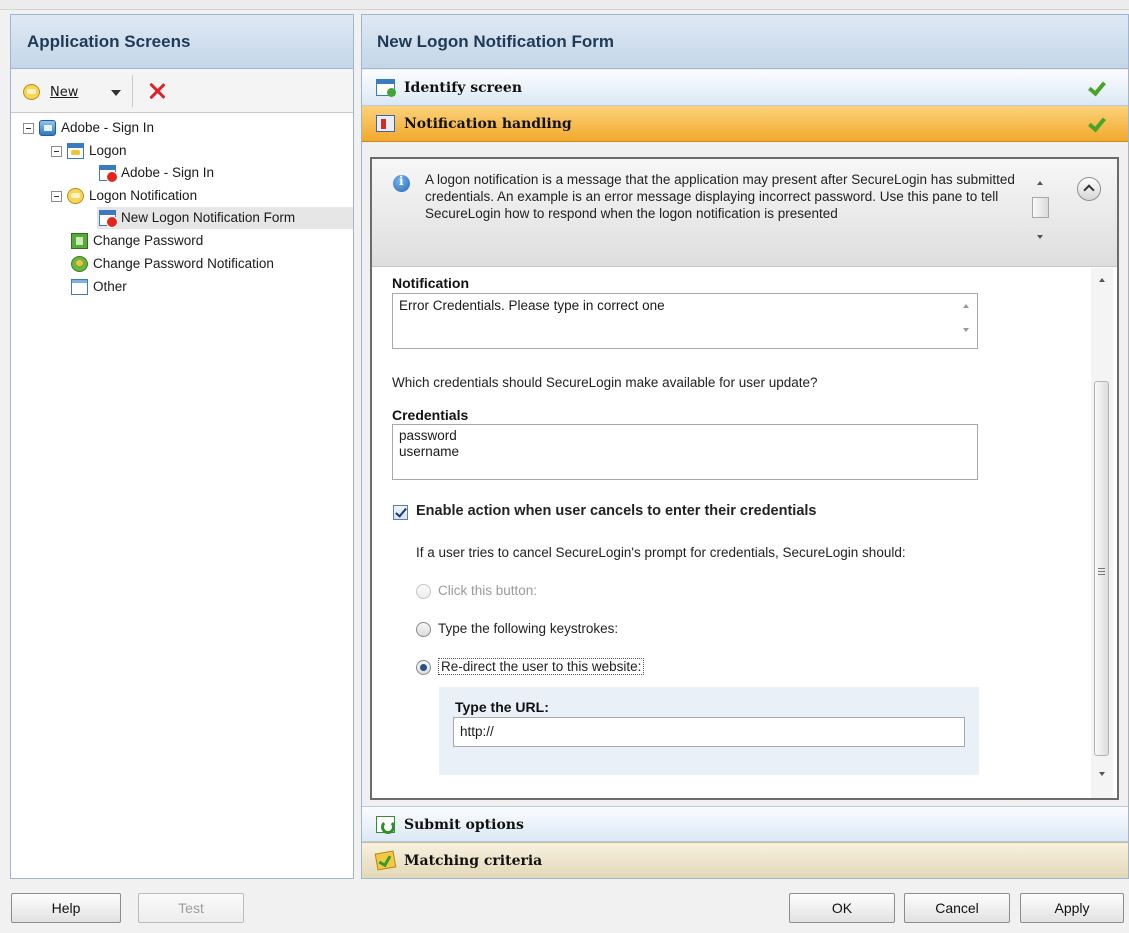 This screenshot has height=933, width=1129. I want to click on identify-screen-icon, so click(386, 88).